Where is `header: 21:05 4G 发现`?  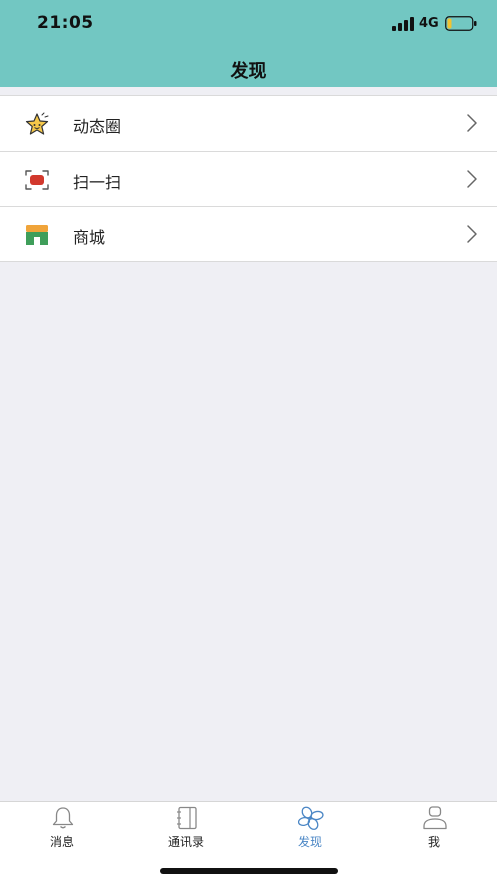
header: 21:05 4G 发现 is located at coordinates (248, 43).